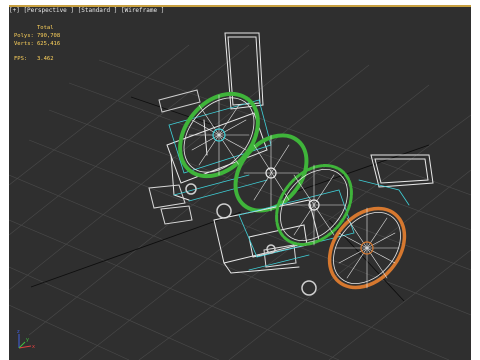 The height and width of the screenshot is (360, 480). What do you see at coordinates (18, 332) in the screenshot?
I see `axis-z-label: z` at bounding box center [18, 332].